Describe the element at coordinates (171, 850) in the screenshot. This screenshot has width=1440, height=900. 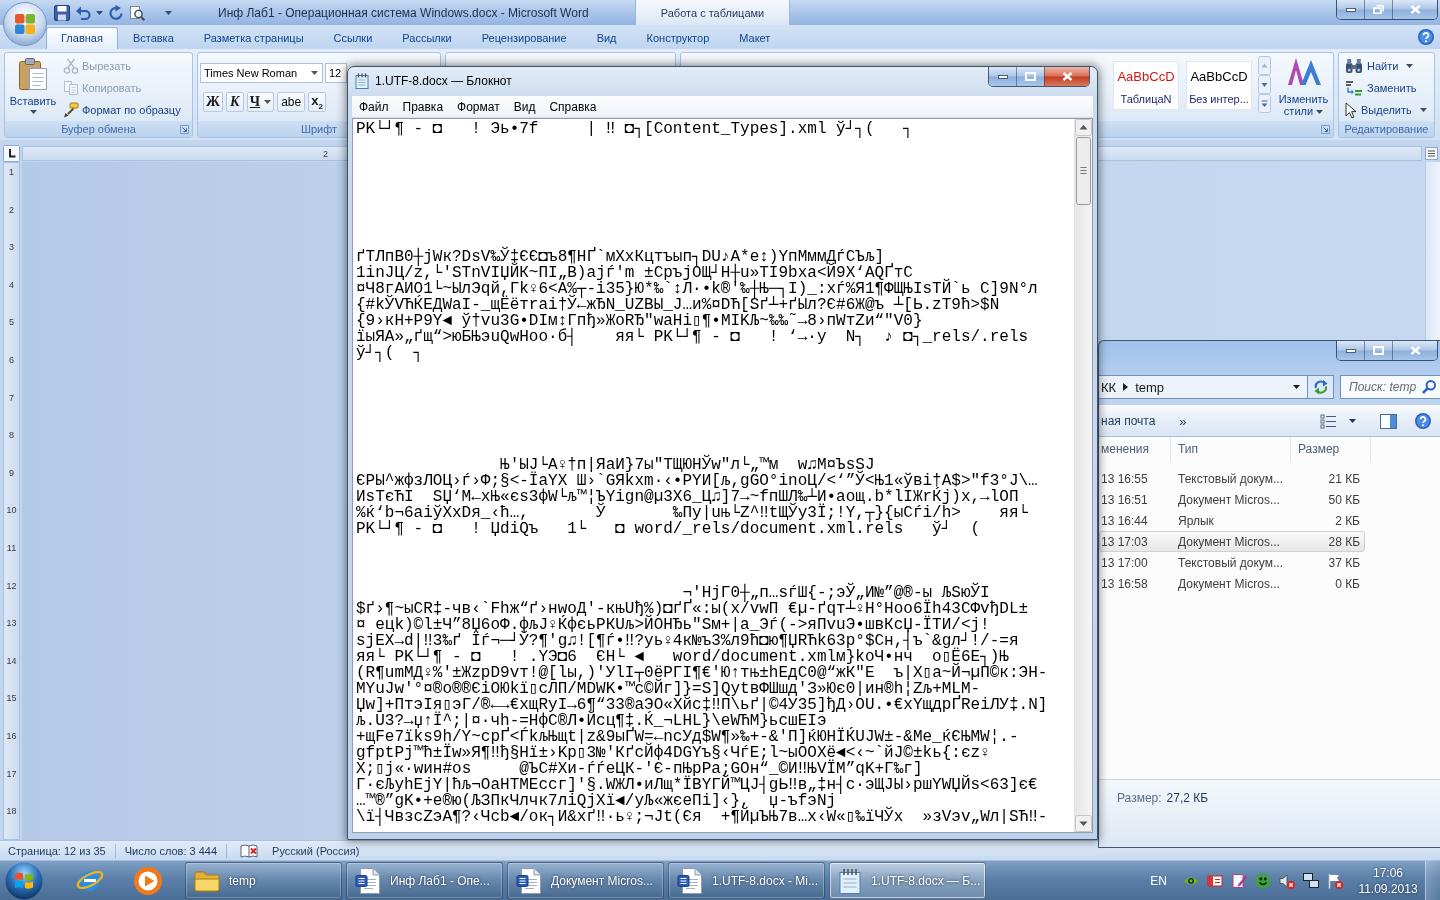
I see `word-count: Число слов: 3 444` at that location.